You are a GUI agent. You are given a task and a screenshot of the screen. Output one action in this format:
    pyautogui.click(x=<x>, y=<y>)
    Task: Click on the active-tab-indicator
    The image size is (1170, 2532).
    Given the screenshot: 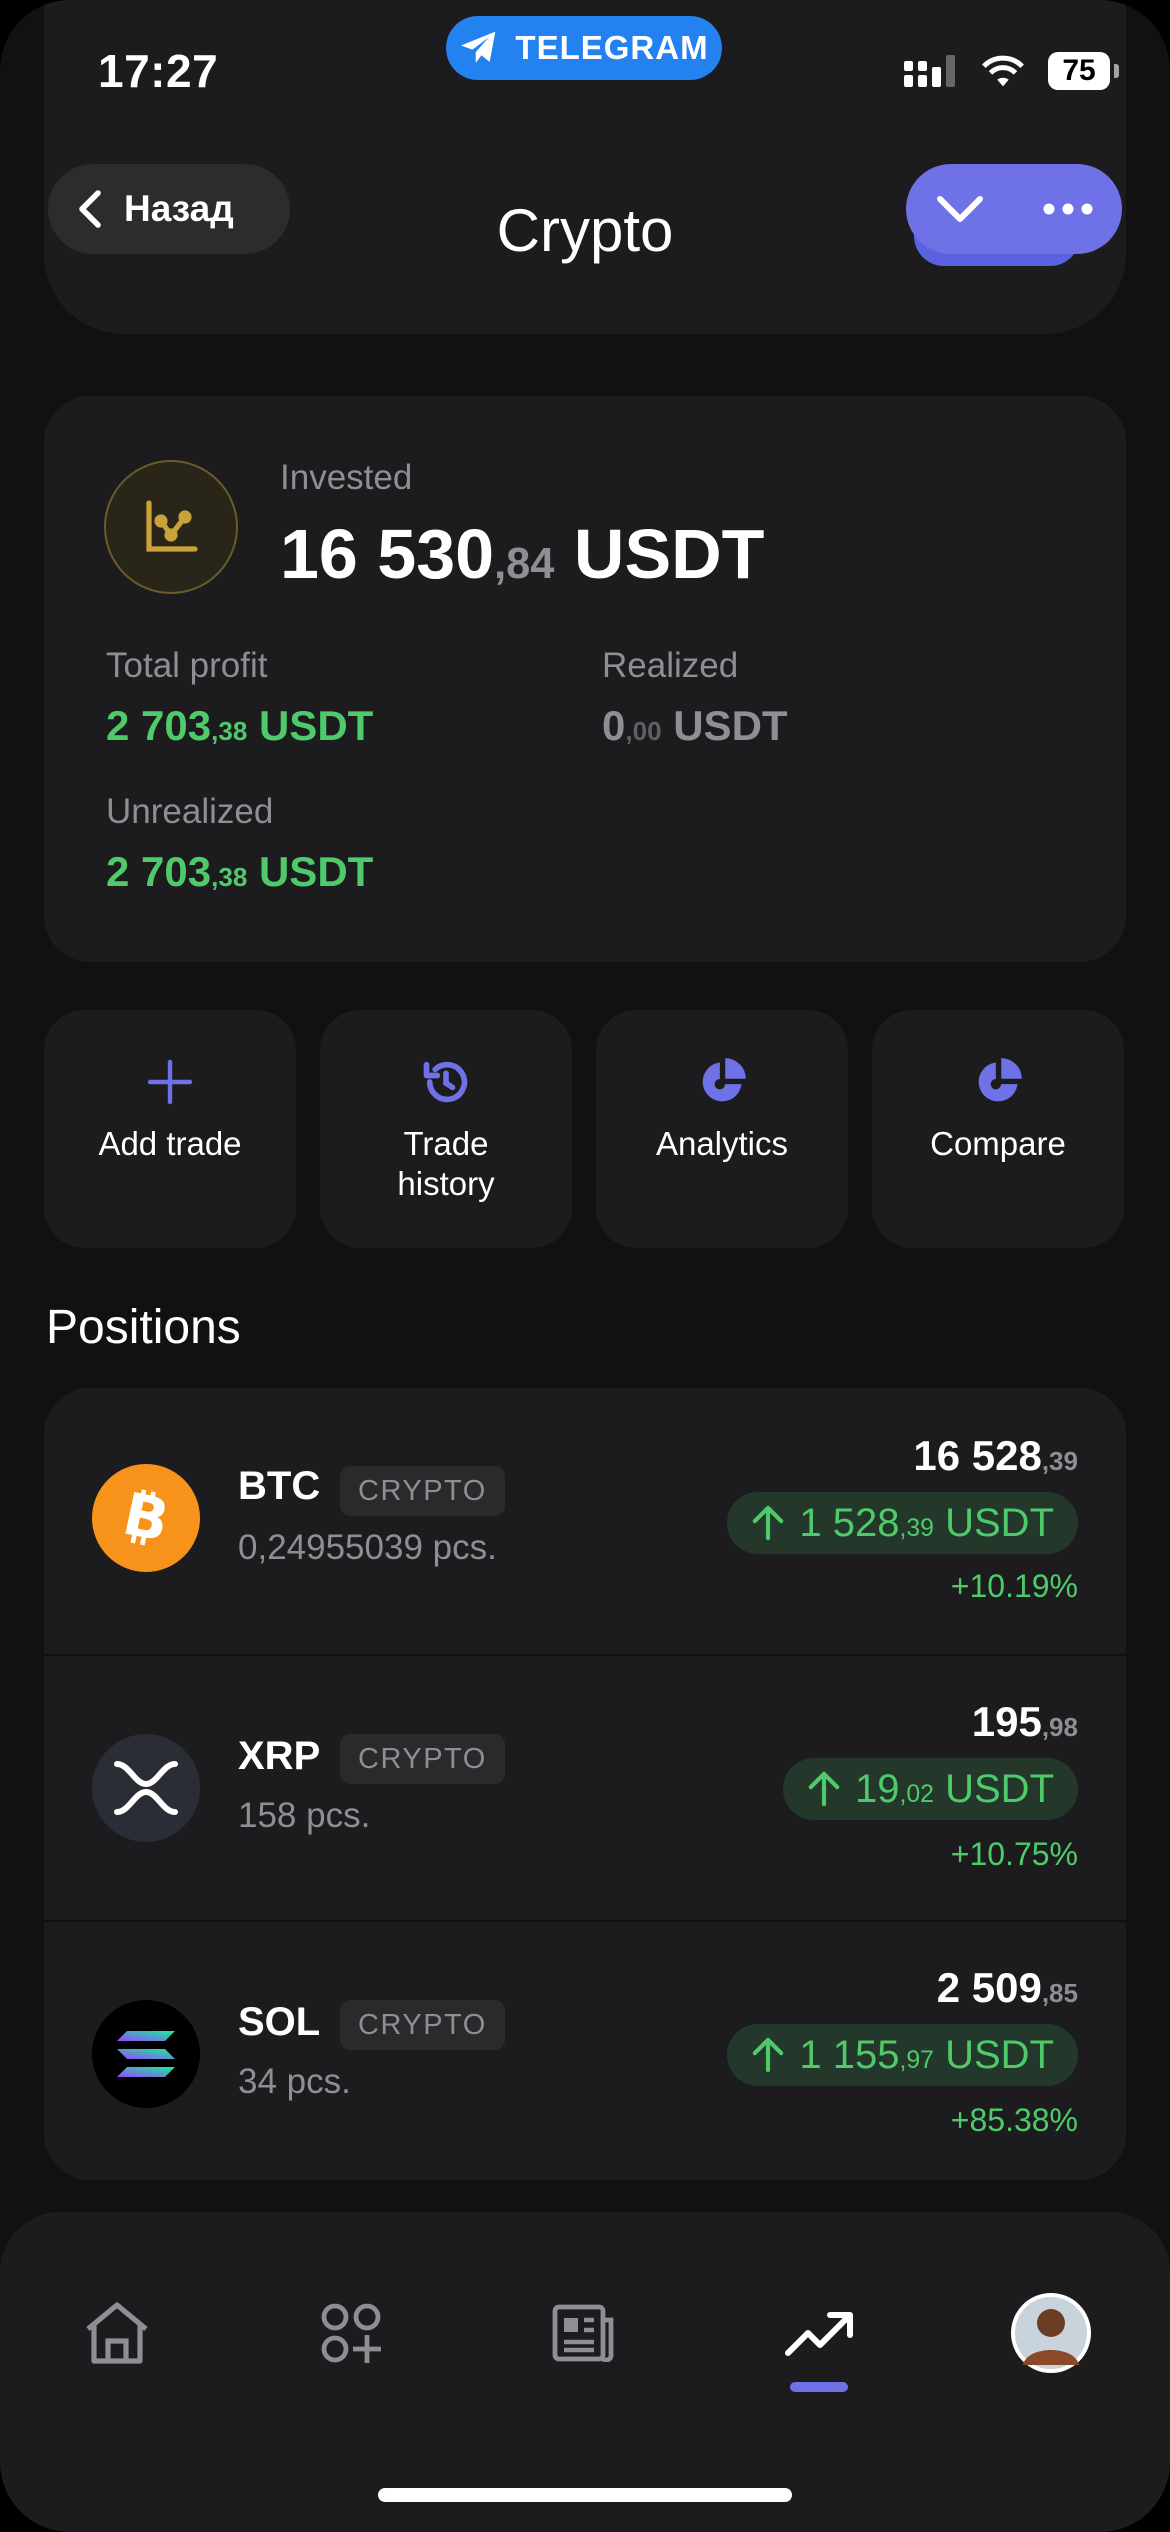 What is the action you would take?
    pyautogui.click(x=819, y=2387)
    